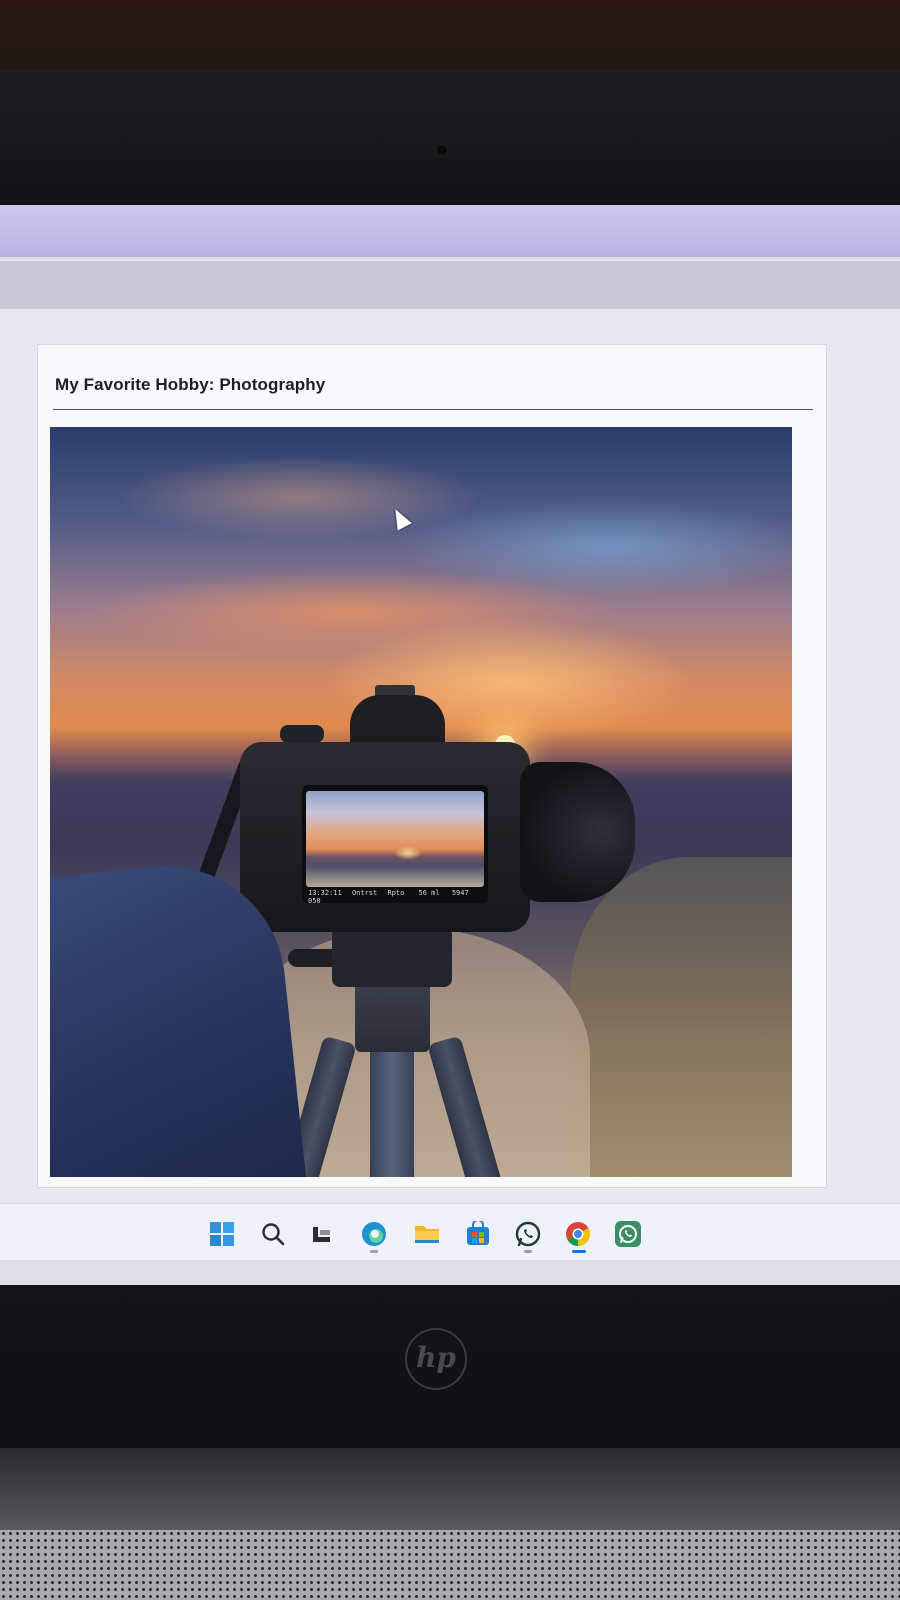  Describe the element at coordinates (364, 893) in the screenshot. I see `lcd-left-label: Ontrst` at that location.